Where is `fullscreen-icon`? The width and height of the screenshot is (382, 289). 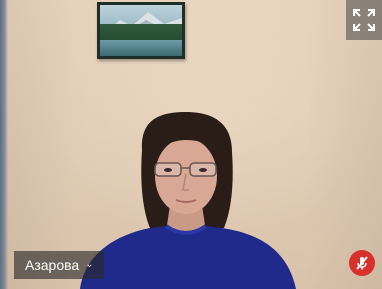 fullscreen-icon is located at coordinates (364, 20).